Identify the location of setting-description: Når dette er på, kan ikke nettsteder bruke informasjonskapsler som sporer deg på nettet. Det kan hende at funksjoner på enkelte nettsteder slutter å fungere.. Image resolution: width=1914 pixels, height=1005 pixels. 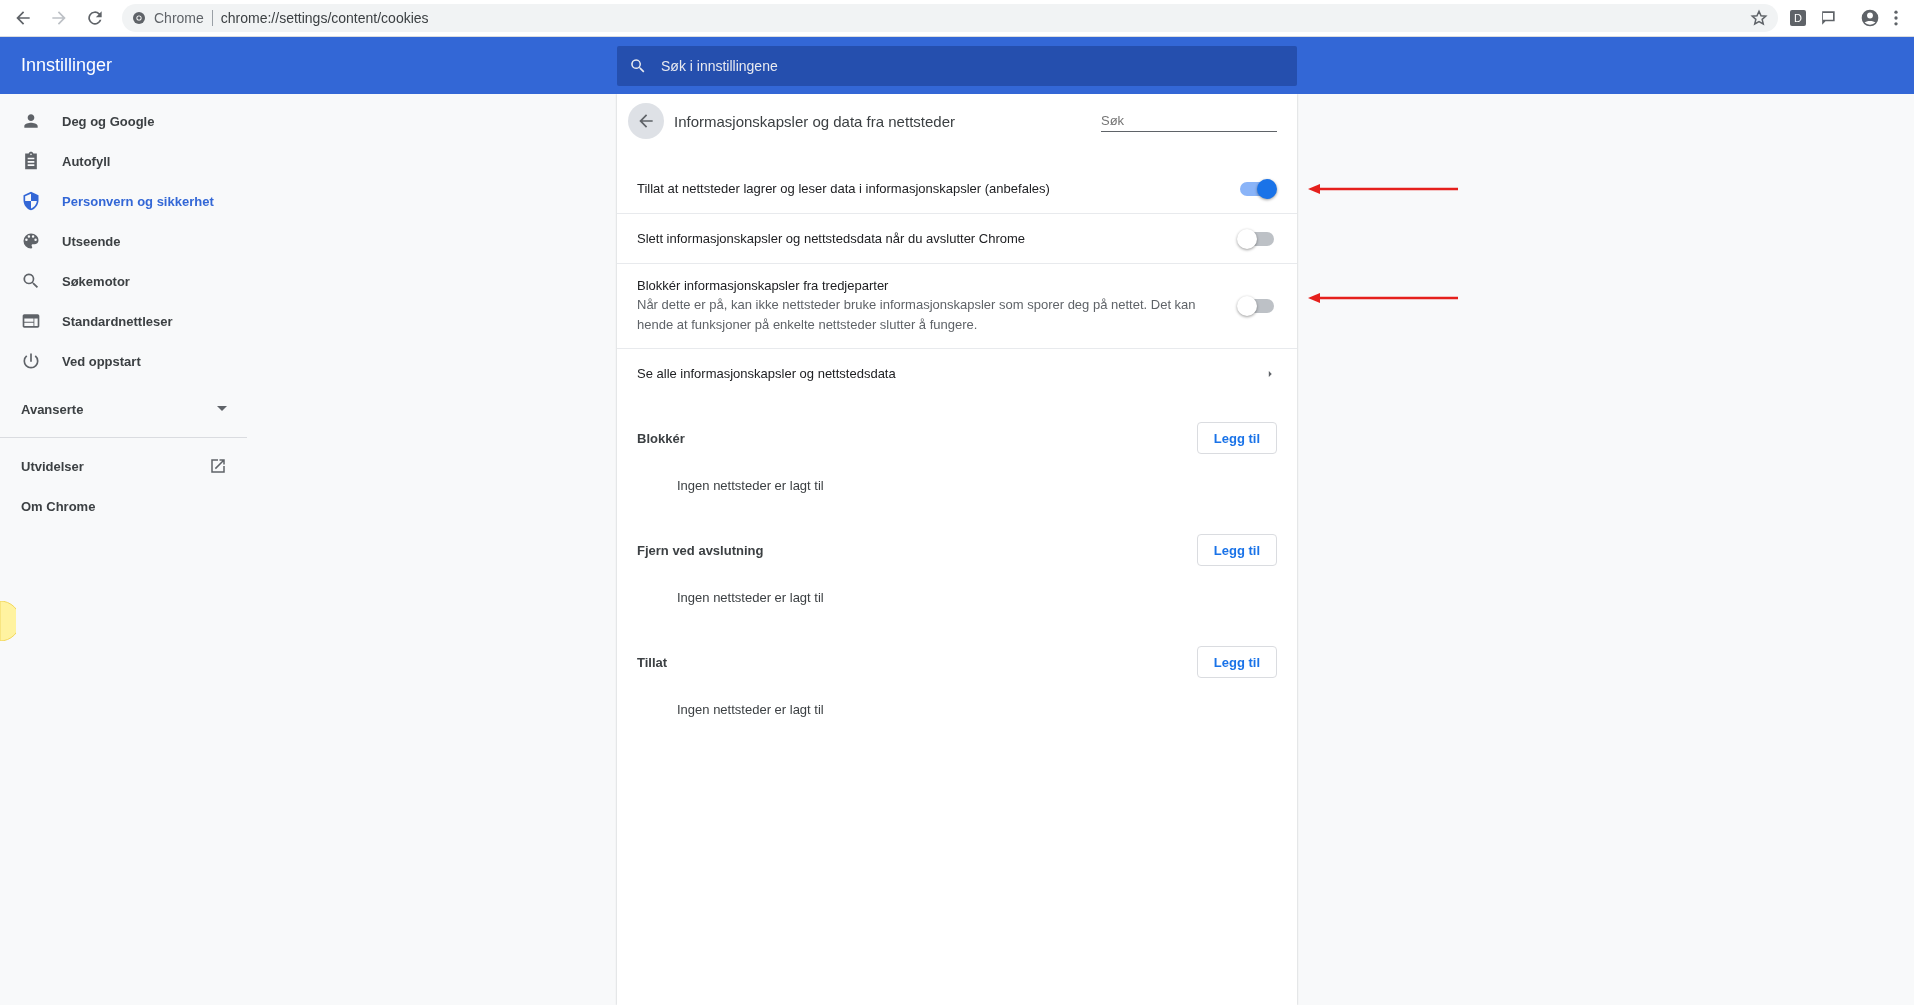
(917, 314).